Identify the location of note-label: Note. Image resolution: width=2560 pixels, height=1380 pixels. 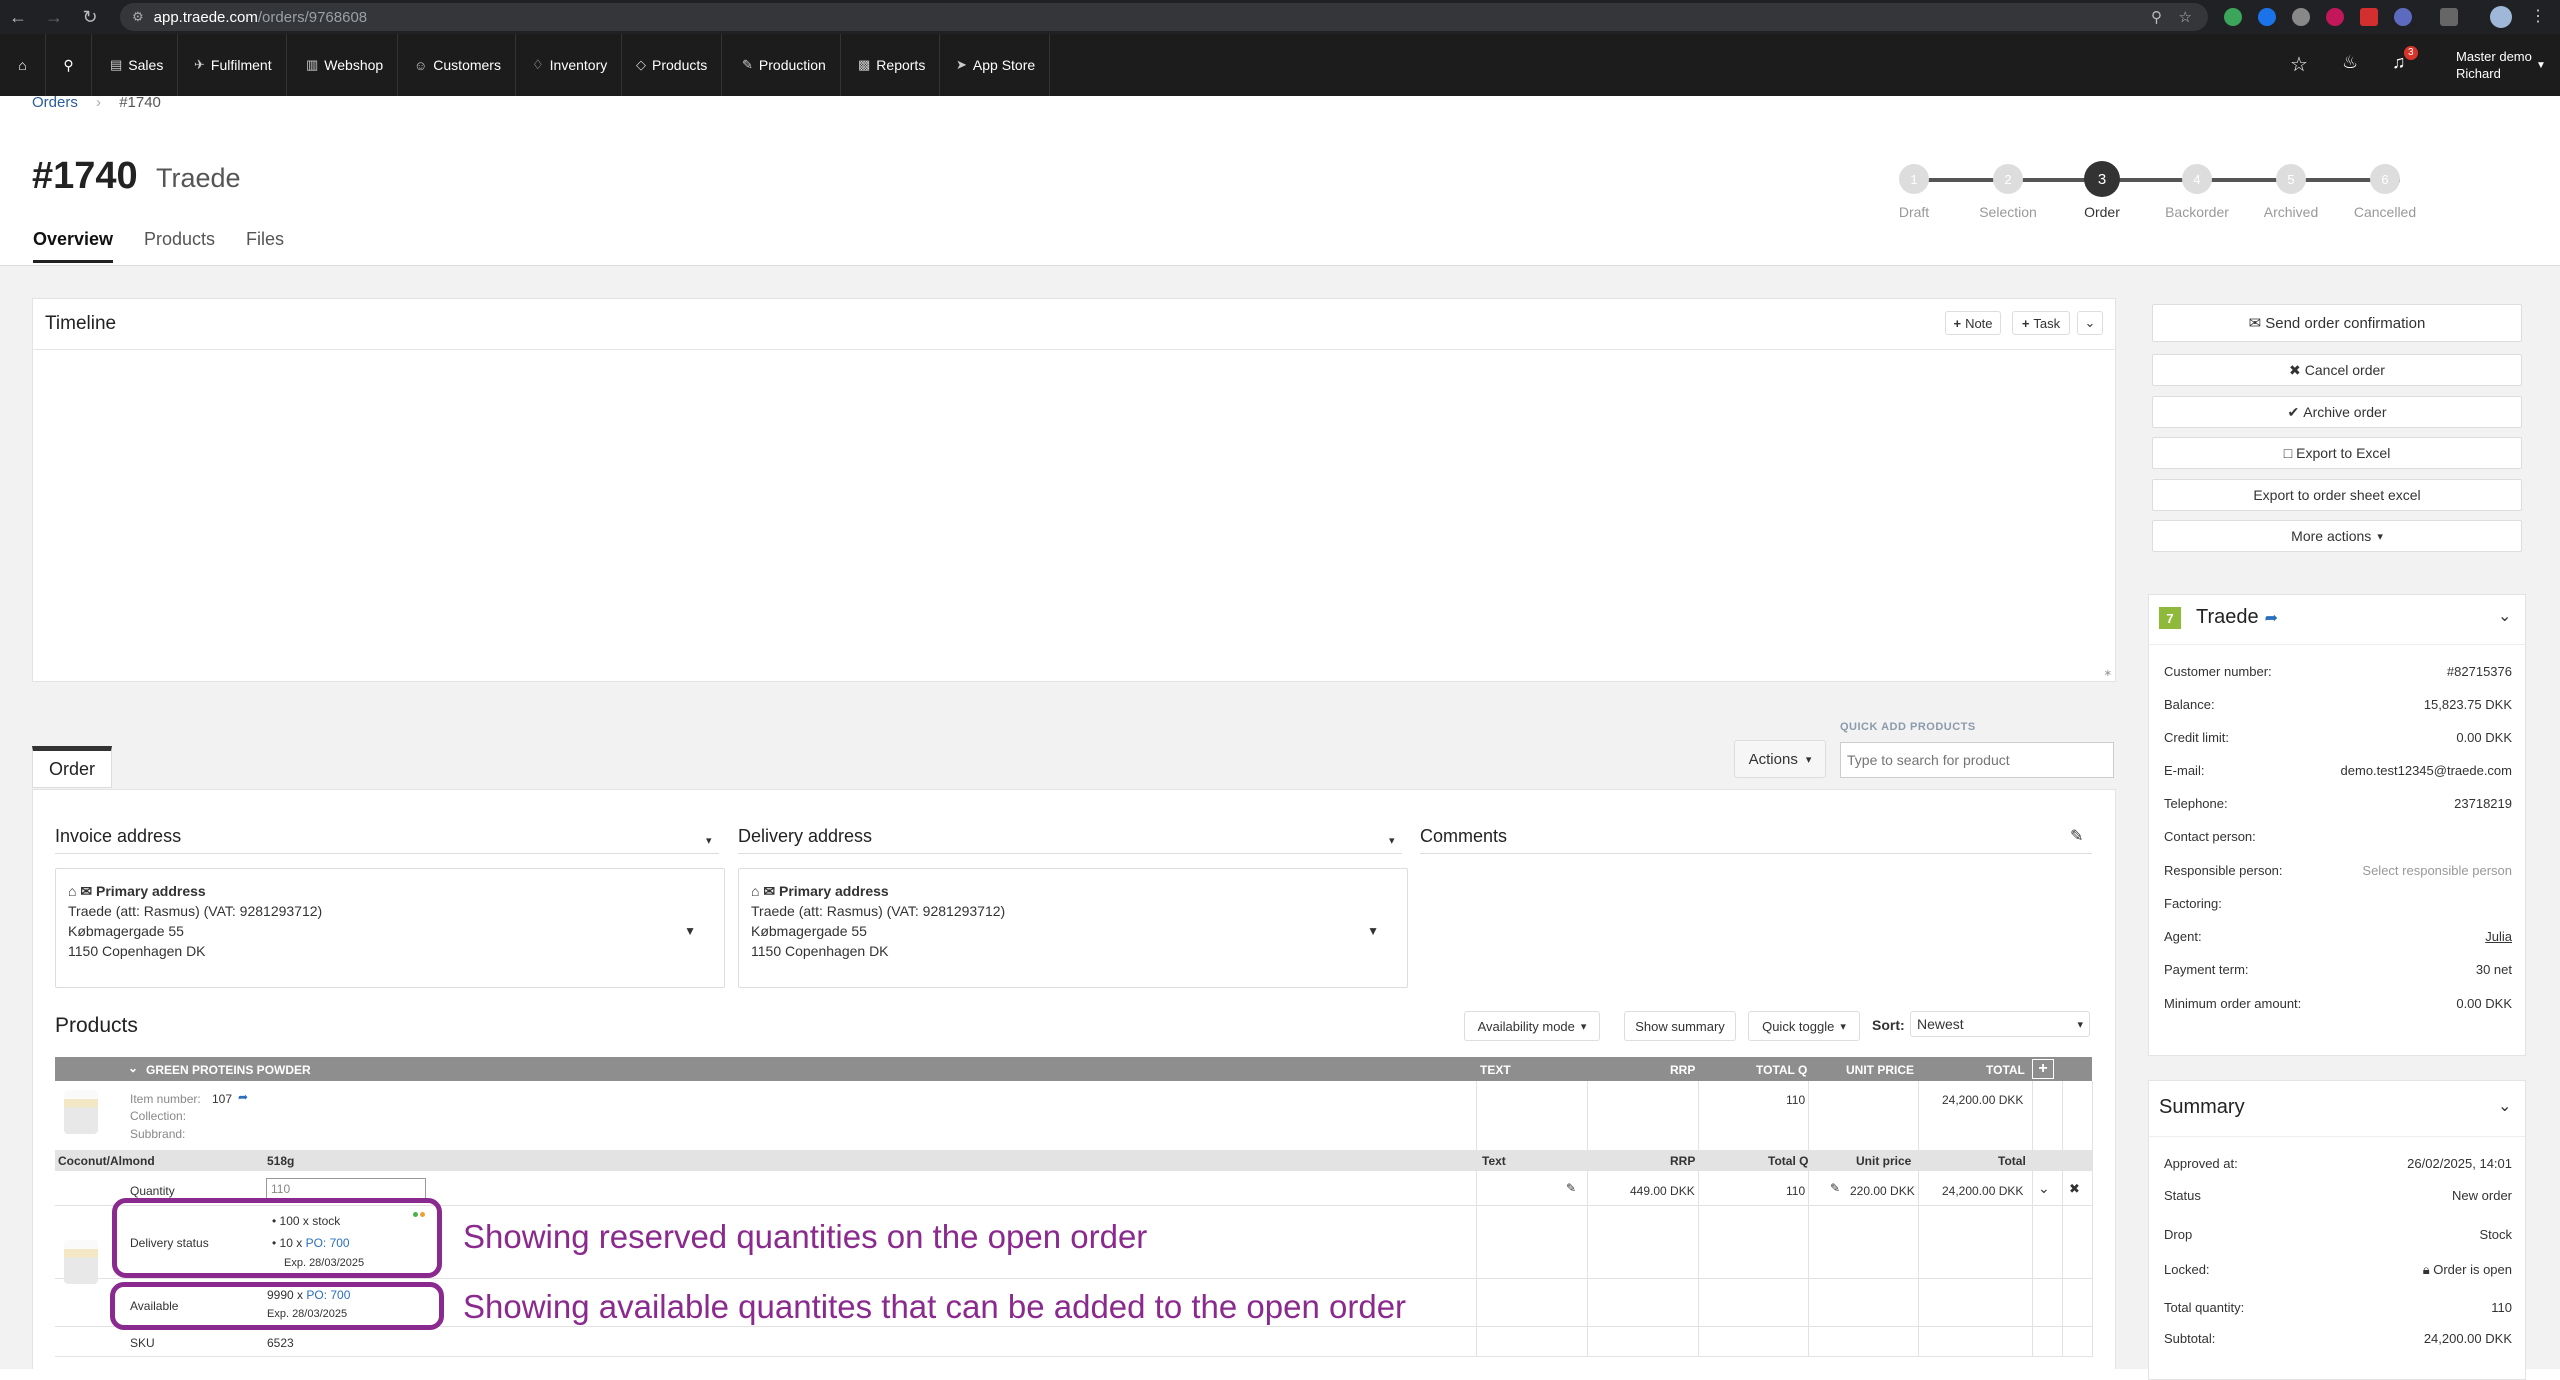
(1979, 323).